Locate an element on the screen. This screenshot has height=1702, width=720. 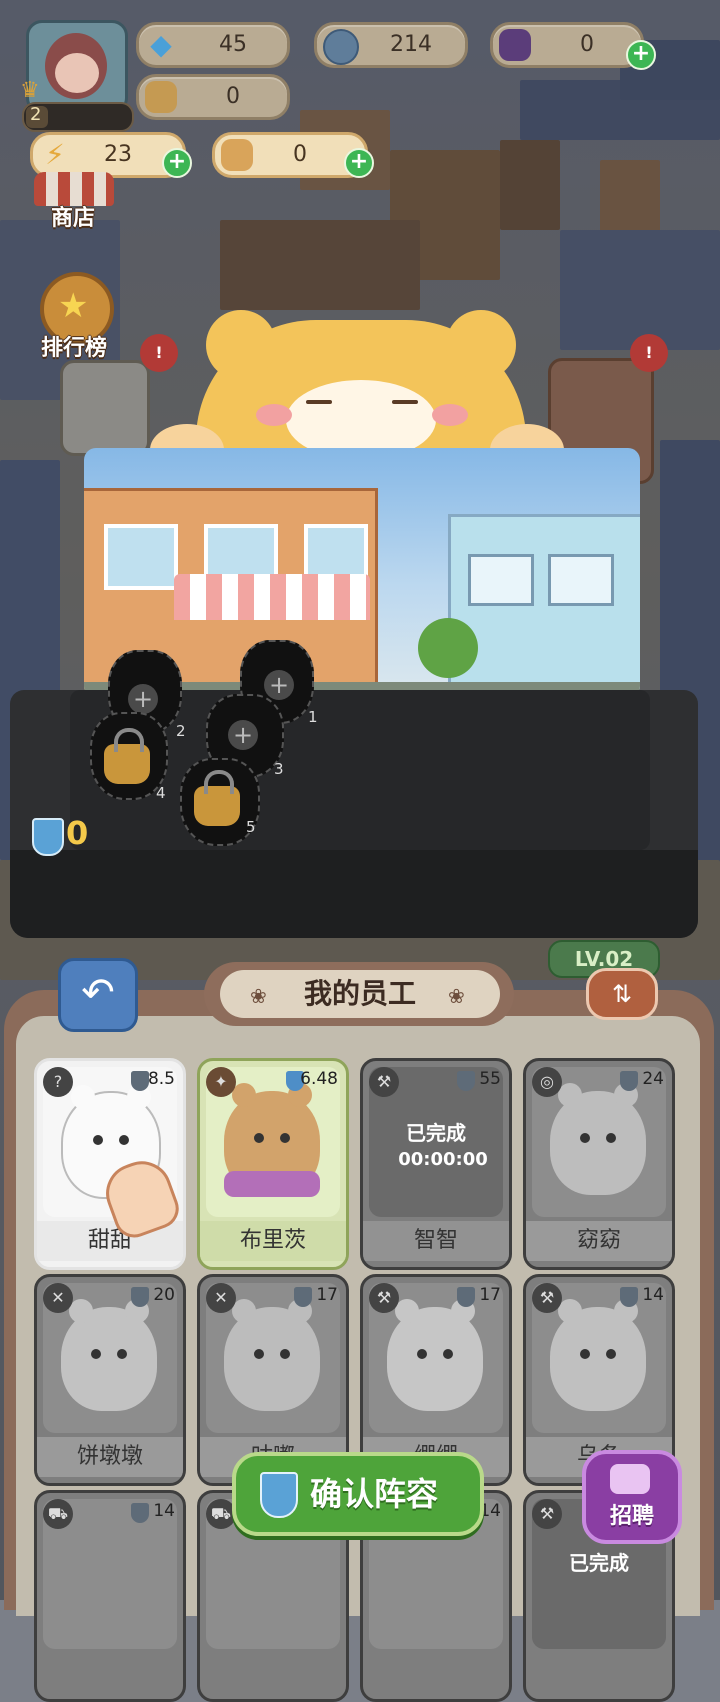
box-value: 0 is located at coordinates (233, 96).